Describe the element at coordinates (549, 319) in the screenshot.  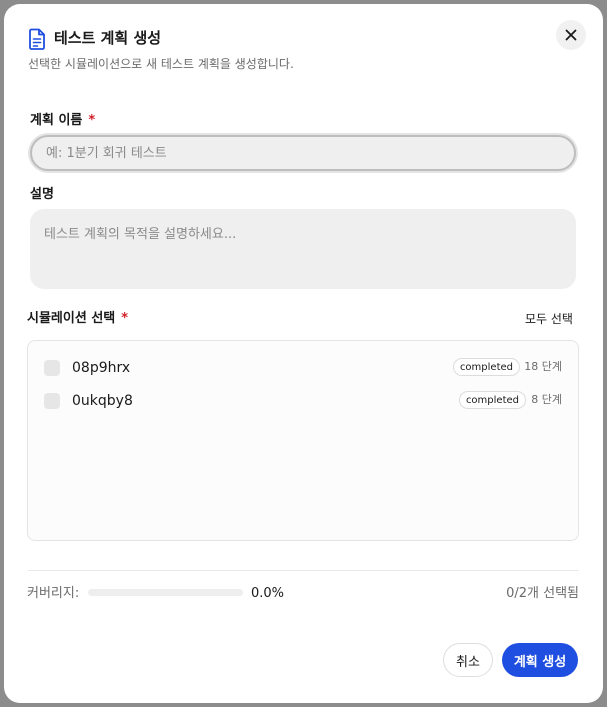
I see `select-all-button: 모두 선택` at that location.